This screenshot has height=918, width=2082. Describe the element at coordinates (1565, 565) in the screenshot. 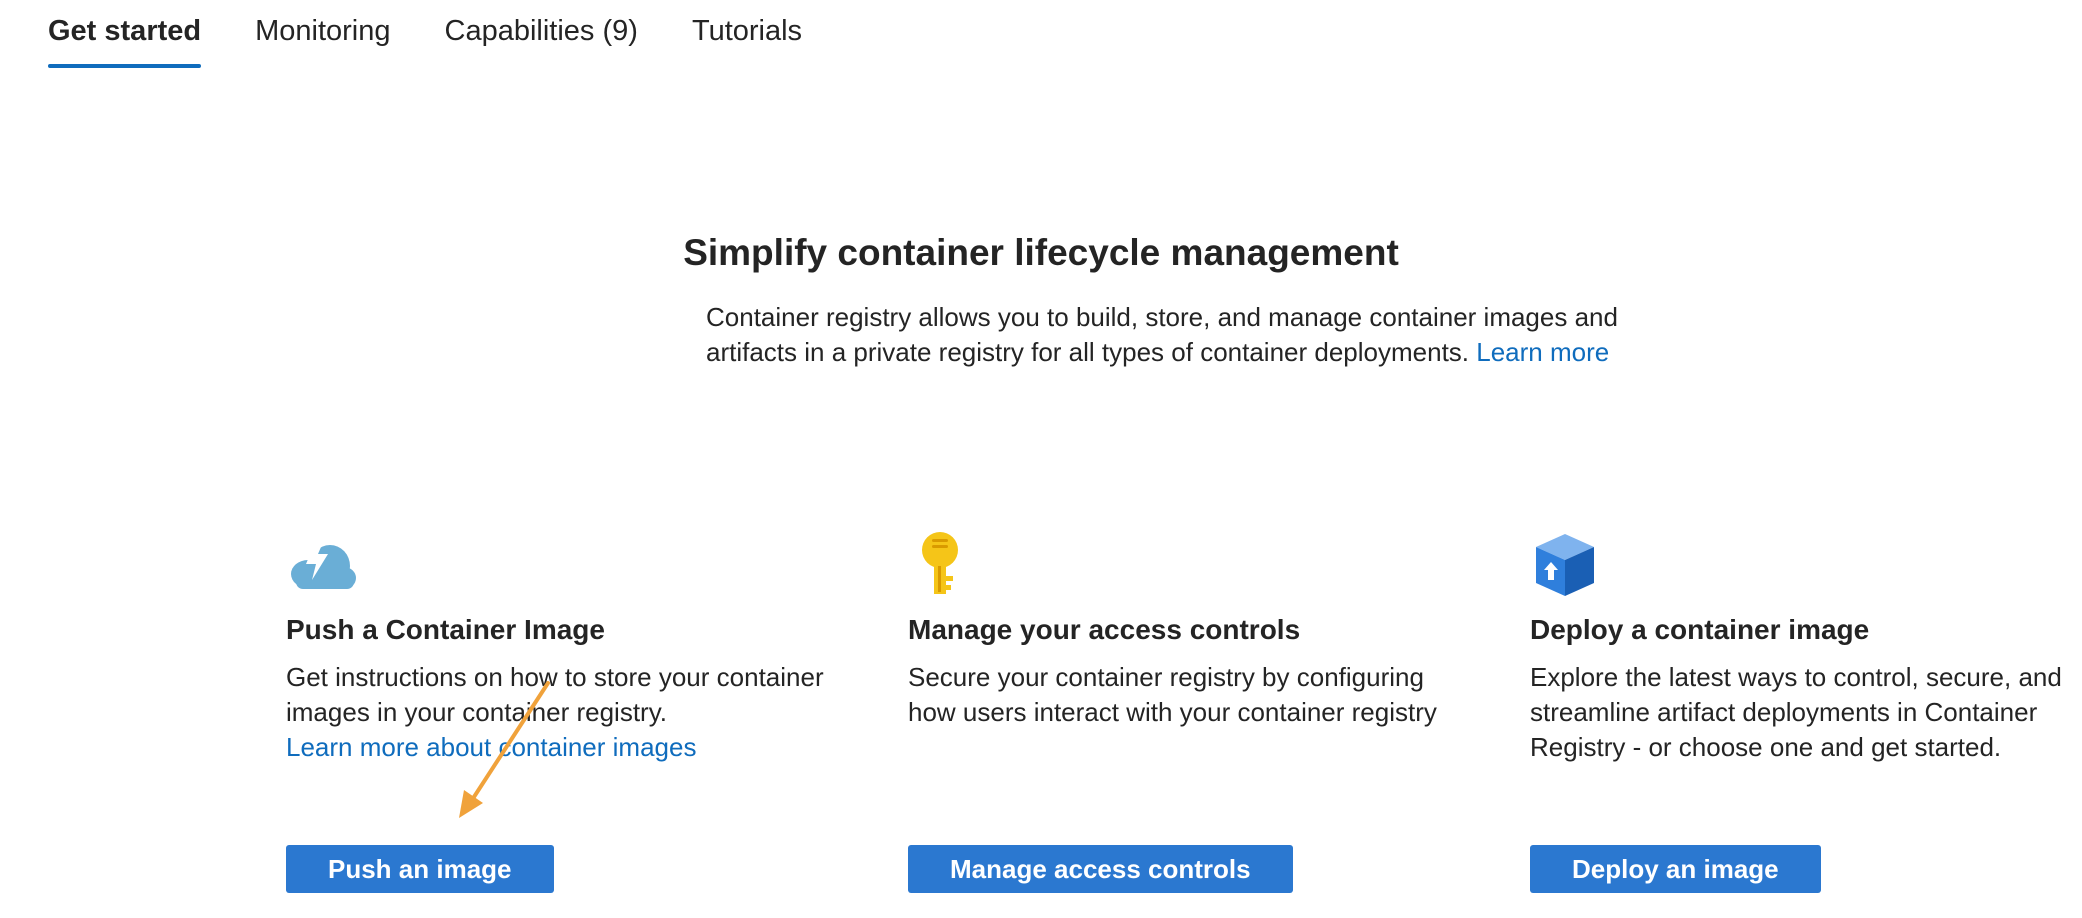

I see `container-box-icon` at that location.